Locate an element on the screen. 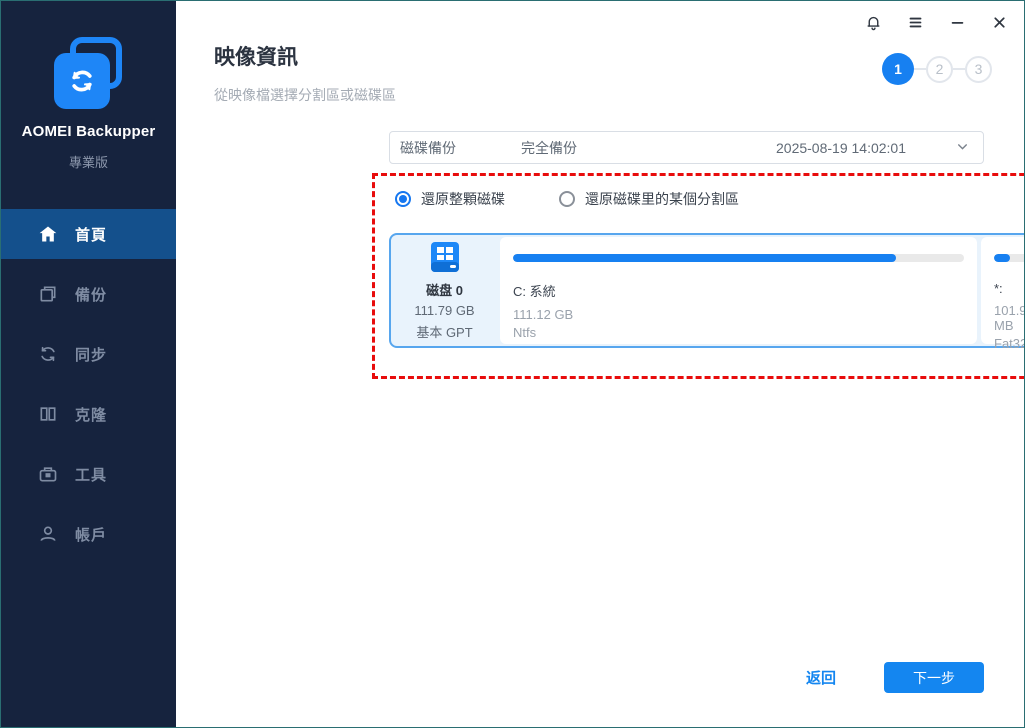 The image size is (1025, 728). backup-mode: 完全備份 is located at coordinates (549, 147).